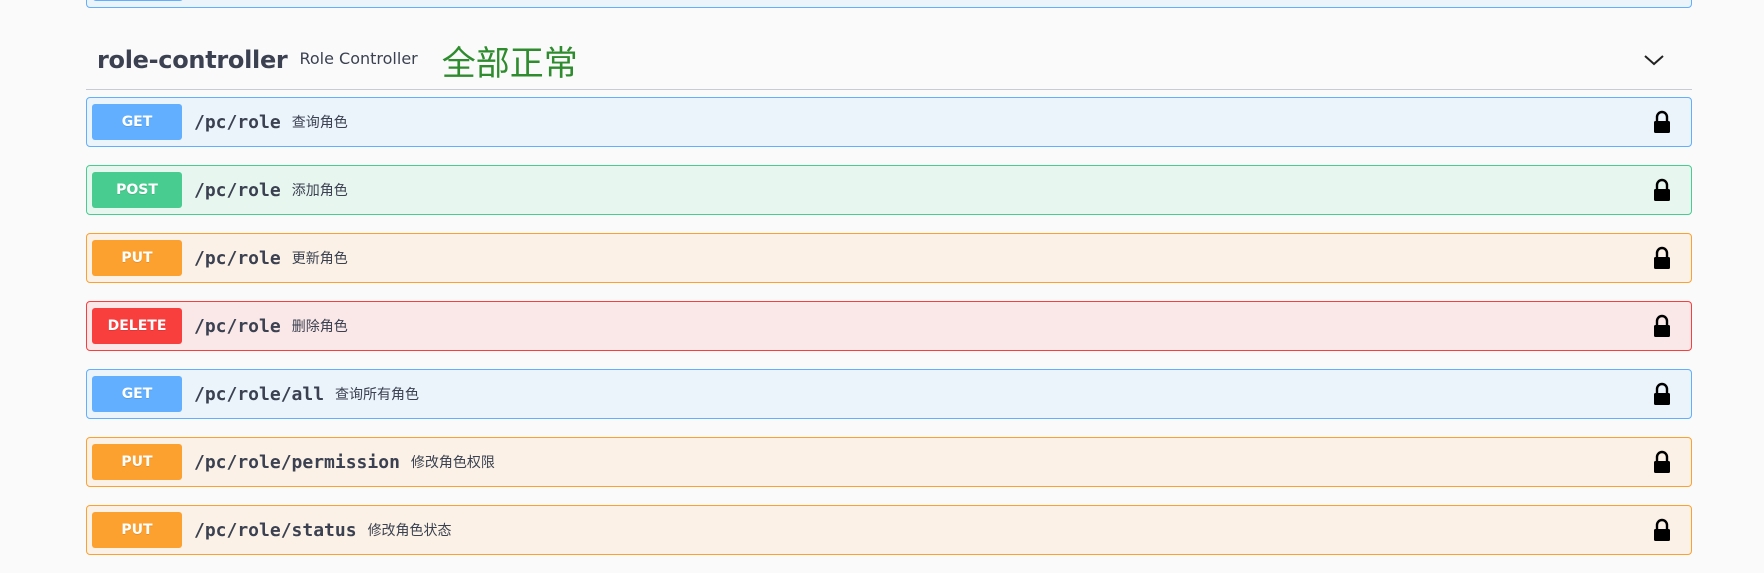 Image resolution: width=1764 pixels, height=573 pixels. I want to click on tag-name: role-controller, so click(192, 59).